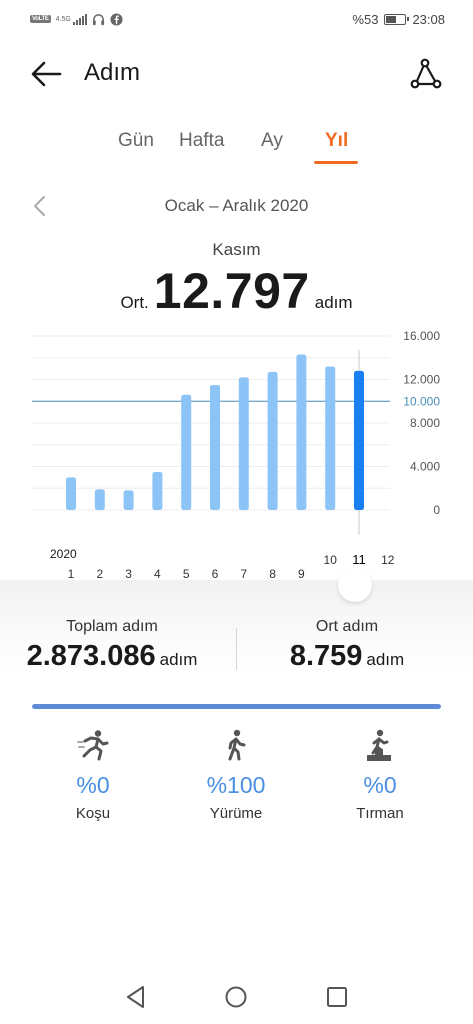 The width and height of the screenshot is (473, 1024). Describe the element at coordinates (136, 997) in the screenshot. I see `back-triangle-icon` at that location.